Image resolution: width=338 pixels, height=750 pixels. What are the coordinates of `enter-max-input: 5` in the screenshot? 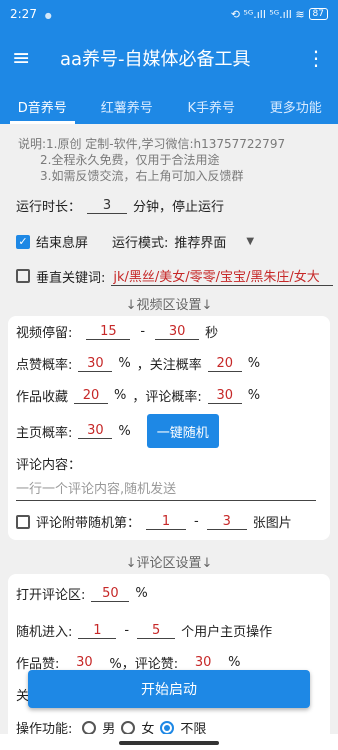 It's located at (156, 631).